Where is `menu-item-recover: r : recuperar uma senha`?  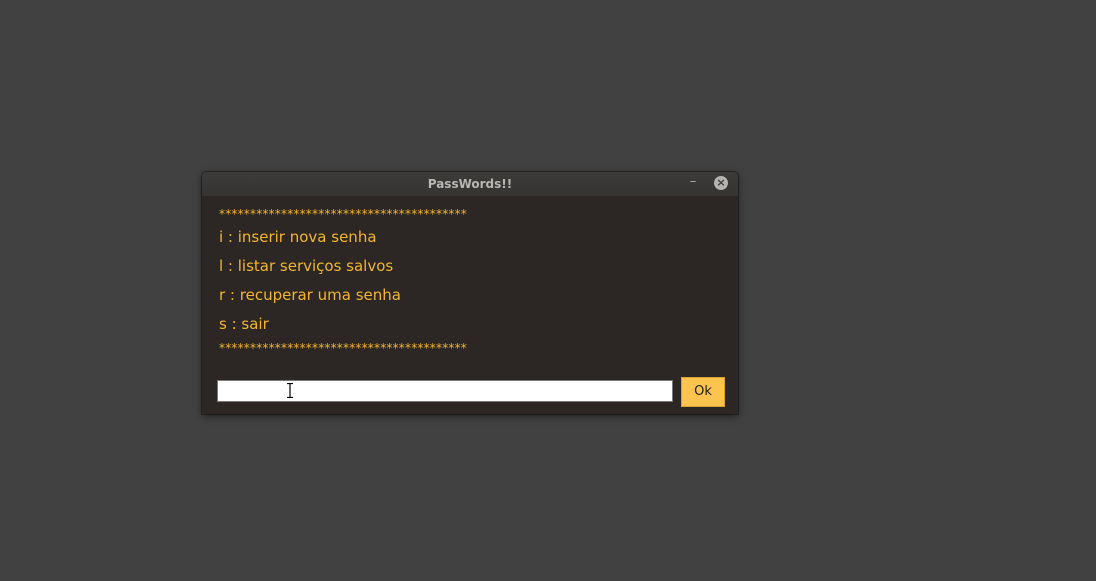 menu-item-recover: r : recuperar uma senha is located at coordinates (310, 295).